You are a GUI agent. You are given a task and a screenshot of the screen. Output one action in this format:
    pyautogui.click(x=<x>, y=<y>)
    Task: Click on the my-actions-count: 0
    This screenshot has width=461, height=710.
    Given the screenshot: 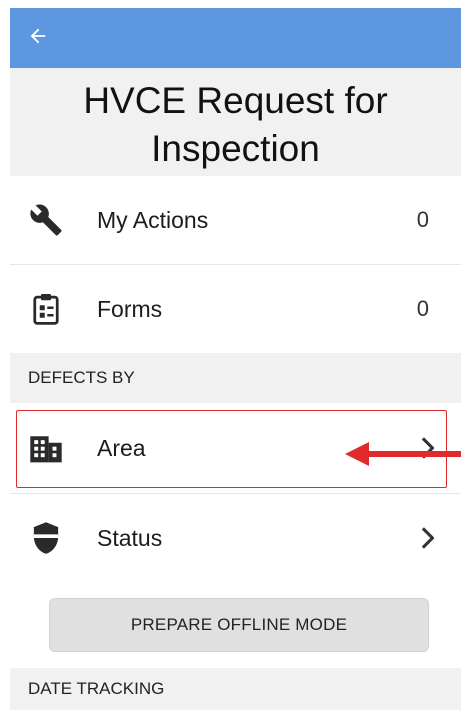 What is the action you would take?
    pyautogui.click(x=422, y=219)
    